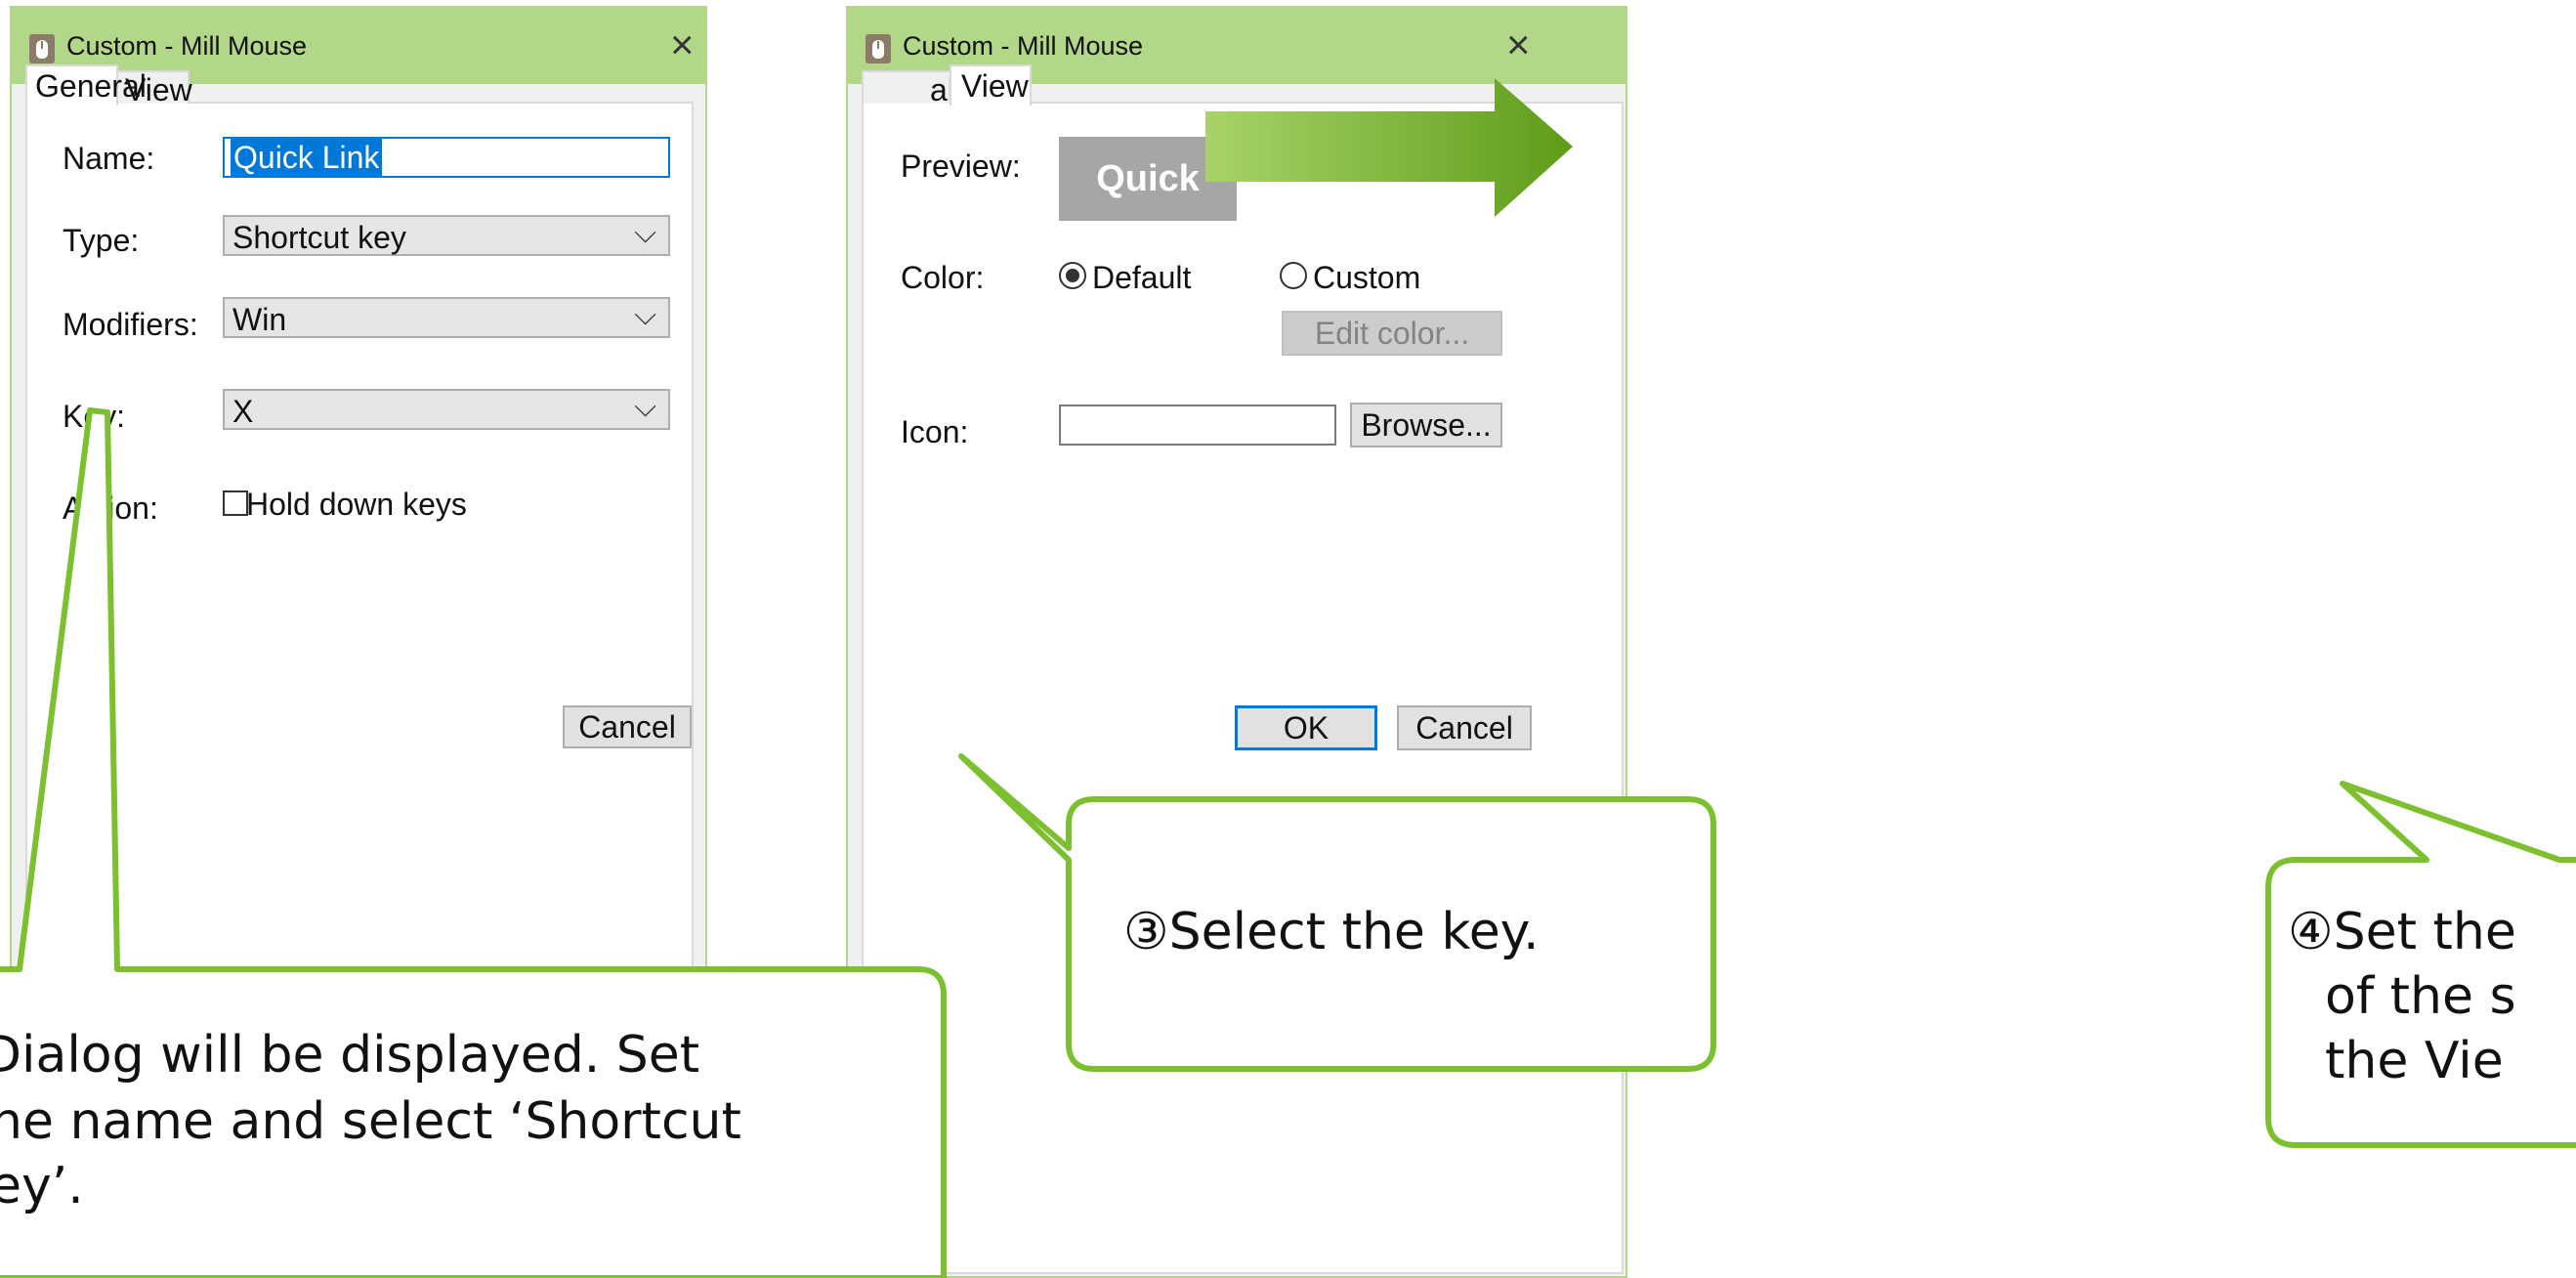 This screenshot has height=1278, width=2576. Describe the element at coordinates (94, 416) in the screenshot. I see `key-label: Key:` at that location.